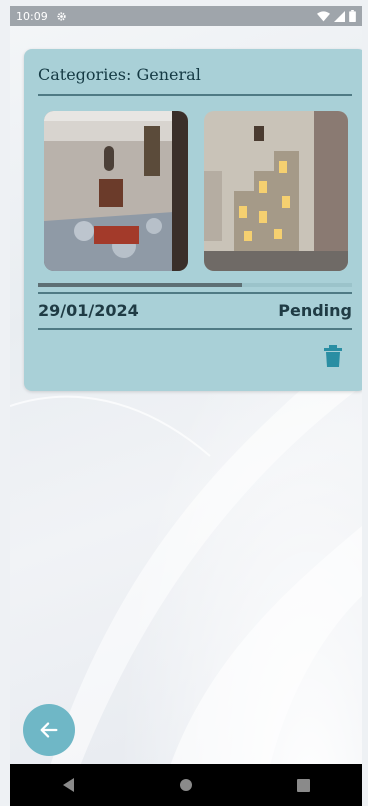 The height and width of the screenshot is (806, 368). I want to click on room-photo, so click(116, 191).